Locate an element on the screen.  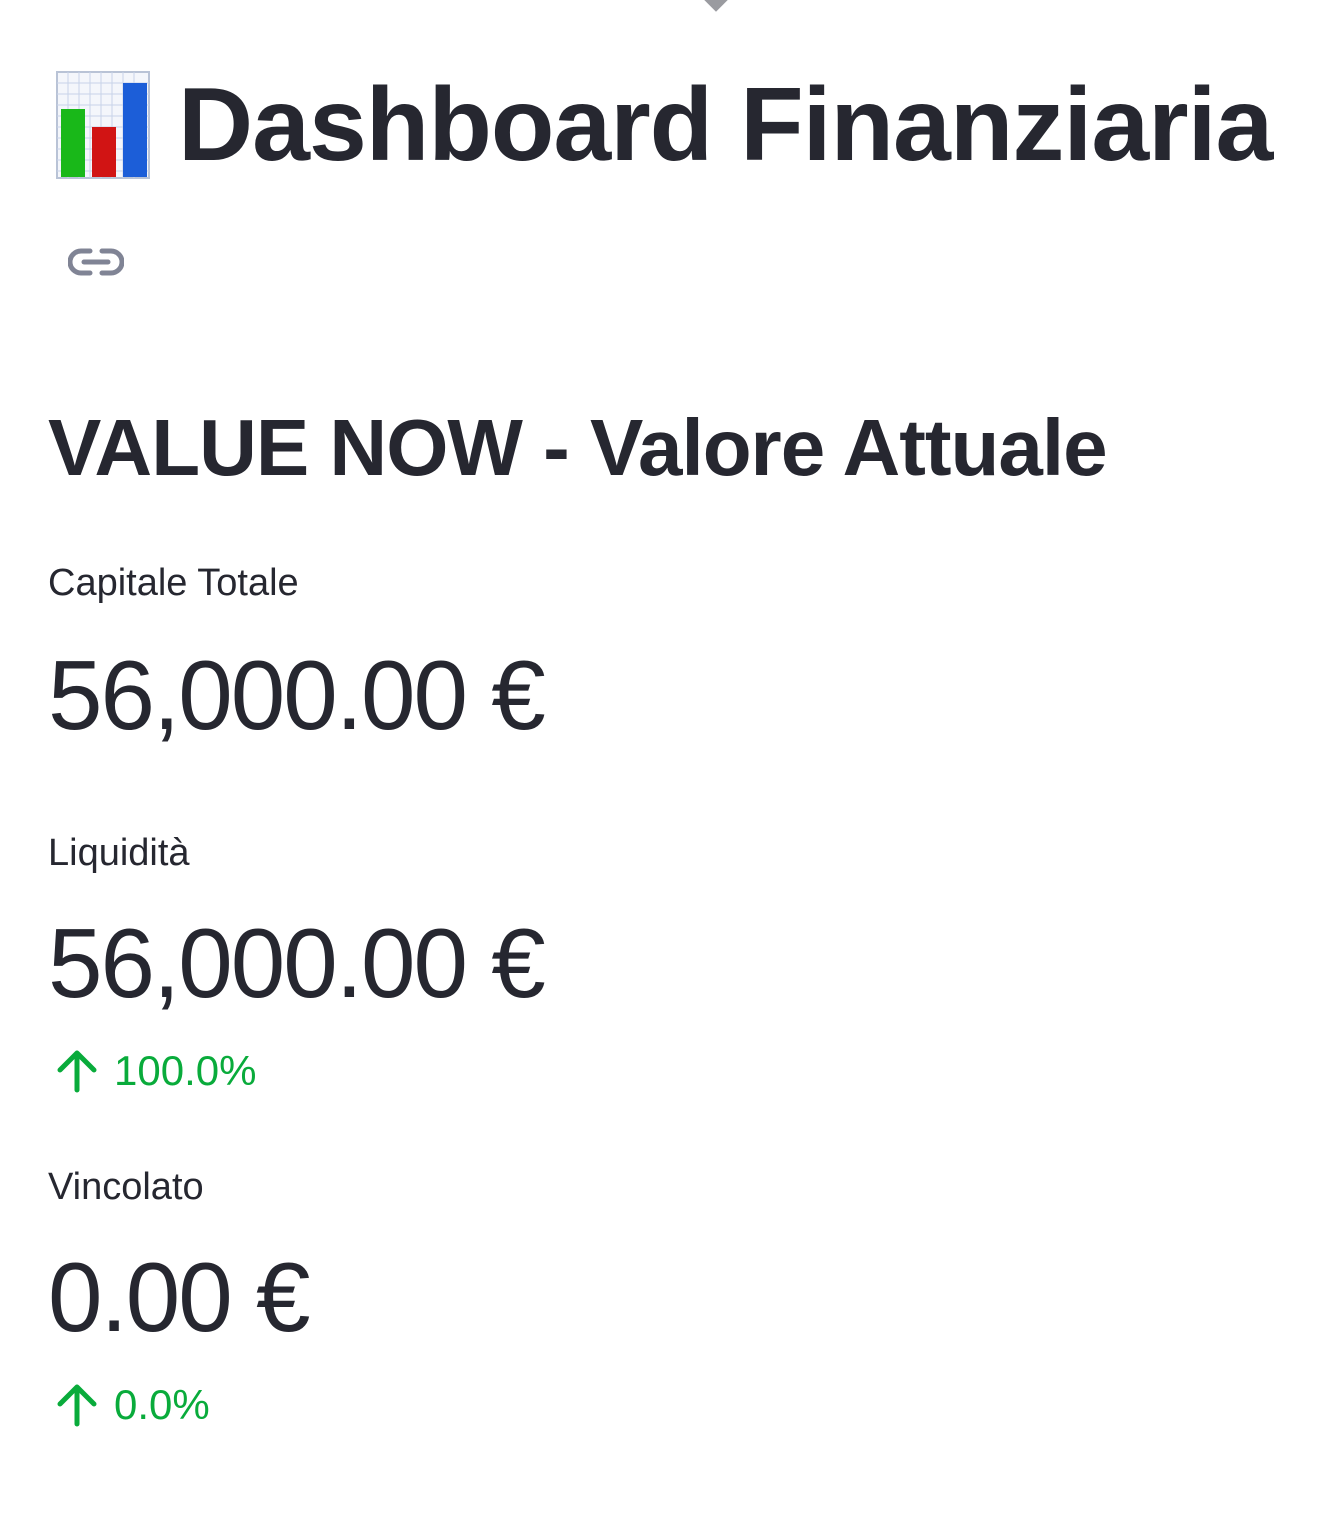
metric-label-liquidita: Liquidità is located at coordinates (119, 853).